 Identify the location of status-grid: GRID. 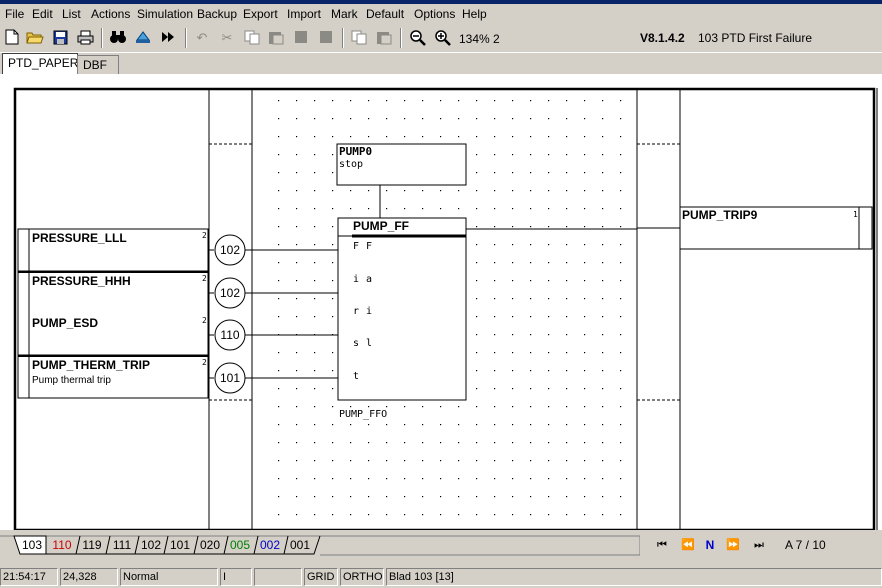
(321, 577).